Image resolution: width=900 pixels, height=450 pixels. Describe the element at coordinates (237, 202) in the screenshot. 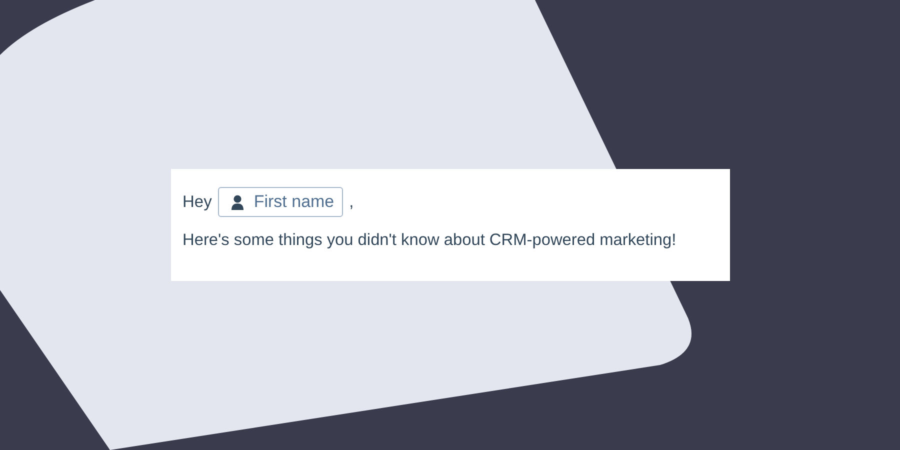

I see `person-icon` at that location.